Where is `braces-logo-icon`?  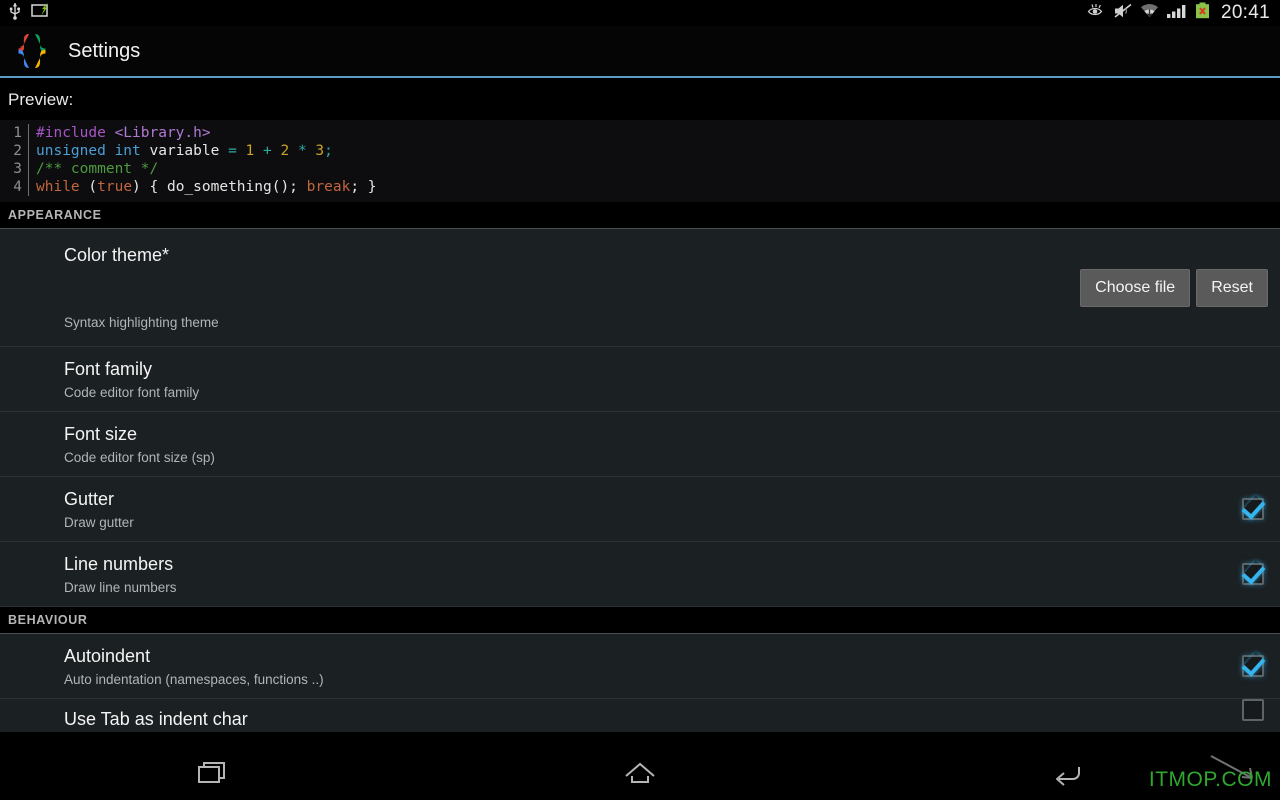
braces-logo-icon is located at coordinates (34, 51).